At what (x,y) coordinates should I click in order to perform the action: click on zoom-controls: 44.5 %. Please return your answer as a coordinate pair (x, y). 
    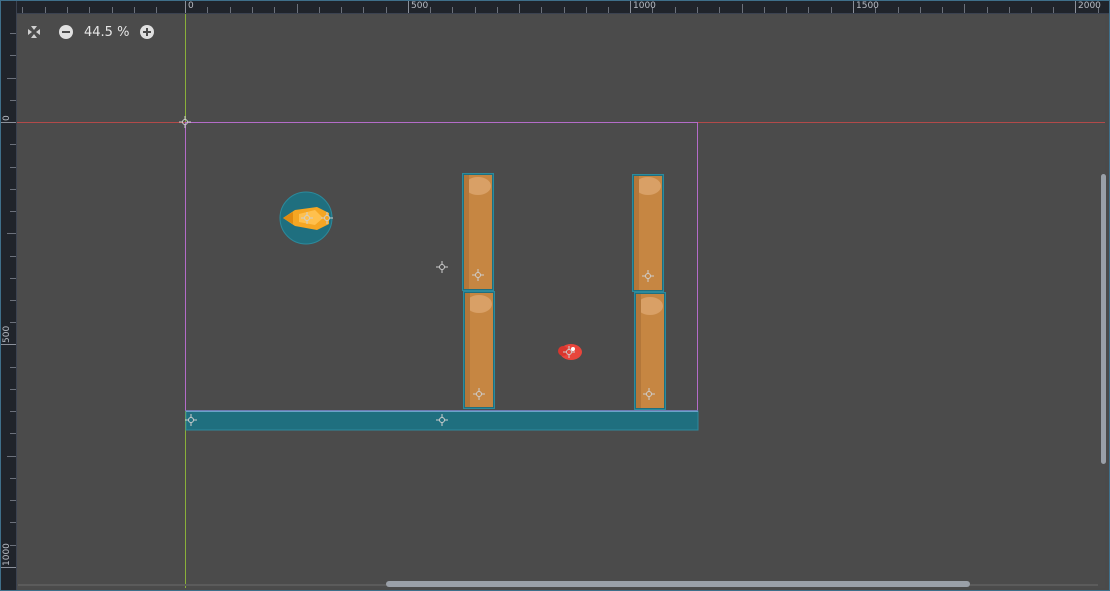
    Looking at the image, I should click on (90, 32).